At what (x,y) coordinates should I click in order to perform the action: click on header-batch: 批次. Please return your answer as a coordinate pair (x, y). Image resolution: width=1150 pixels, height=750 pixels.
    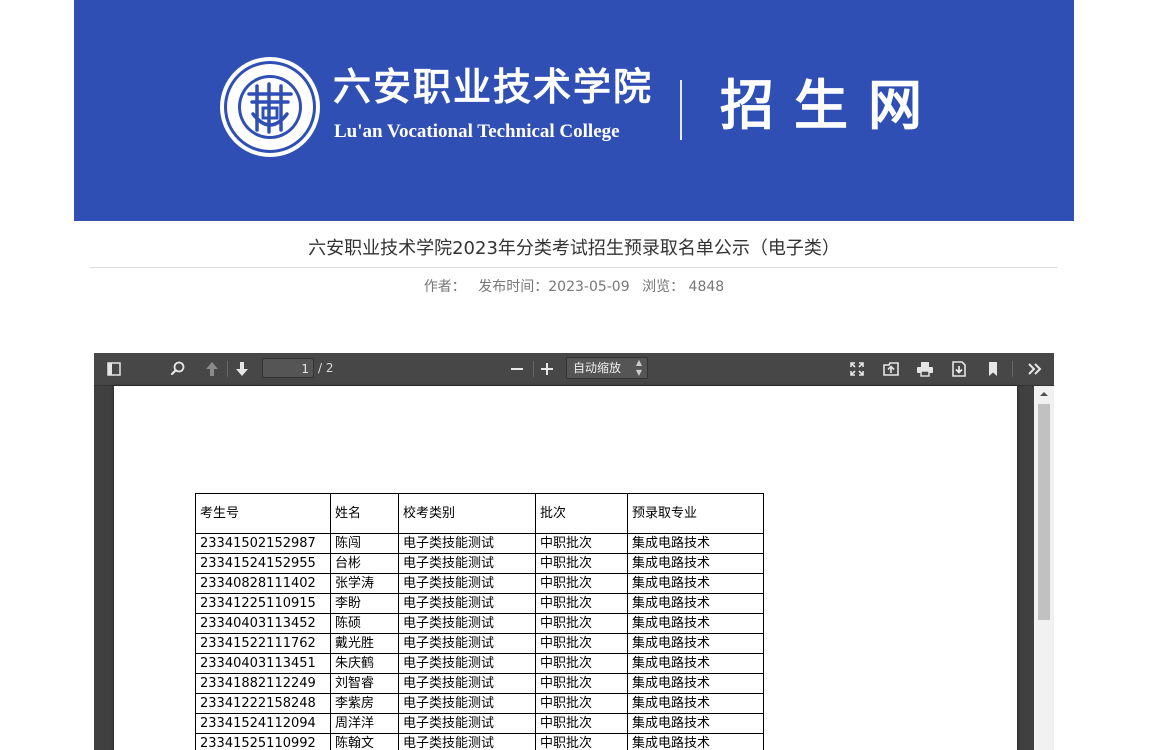
    Looking at the image, I should click on (581, 513).